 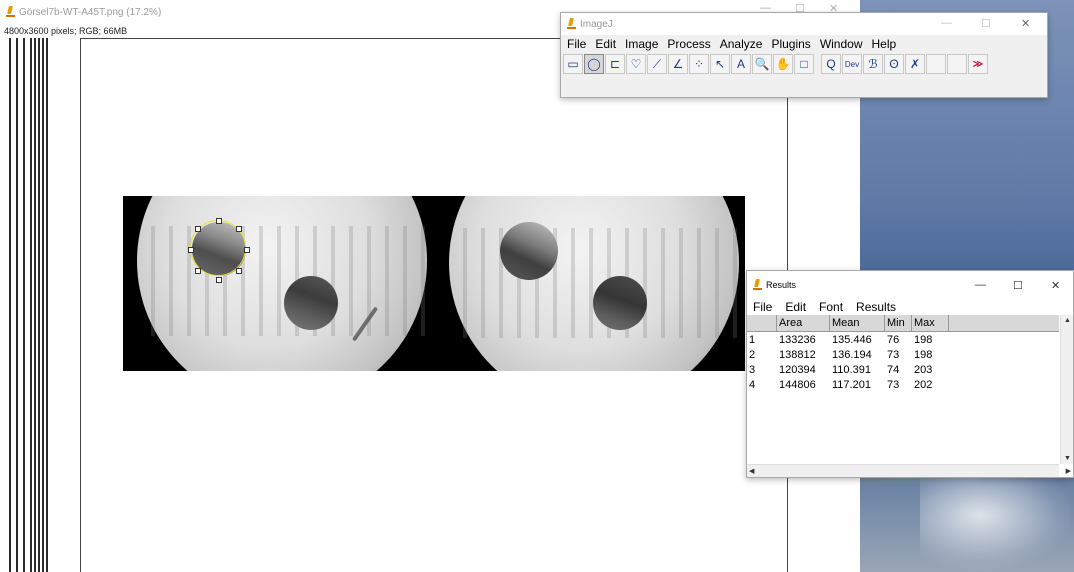 I want to click on rectangle-tool-icon: ▭, so click(x=573, y=64).